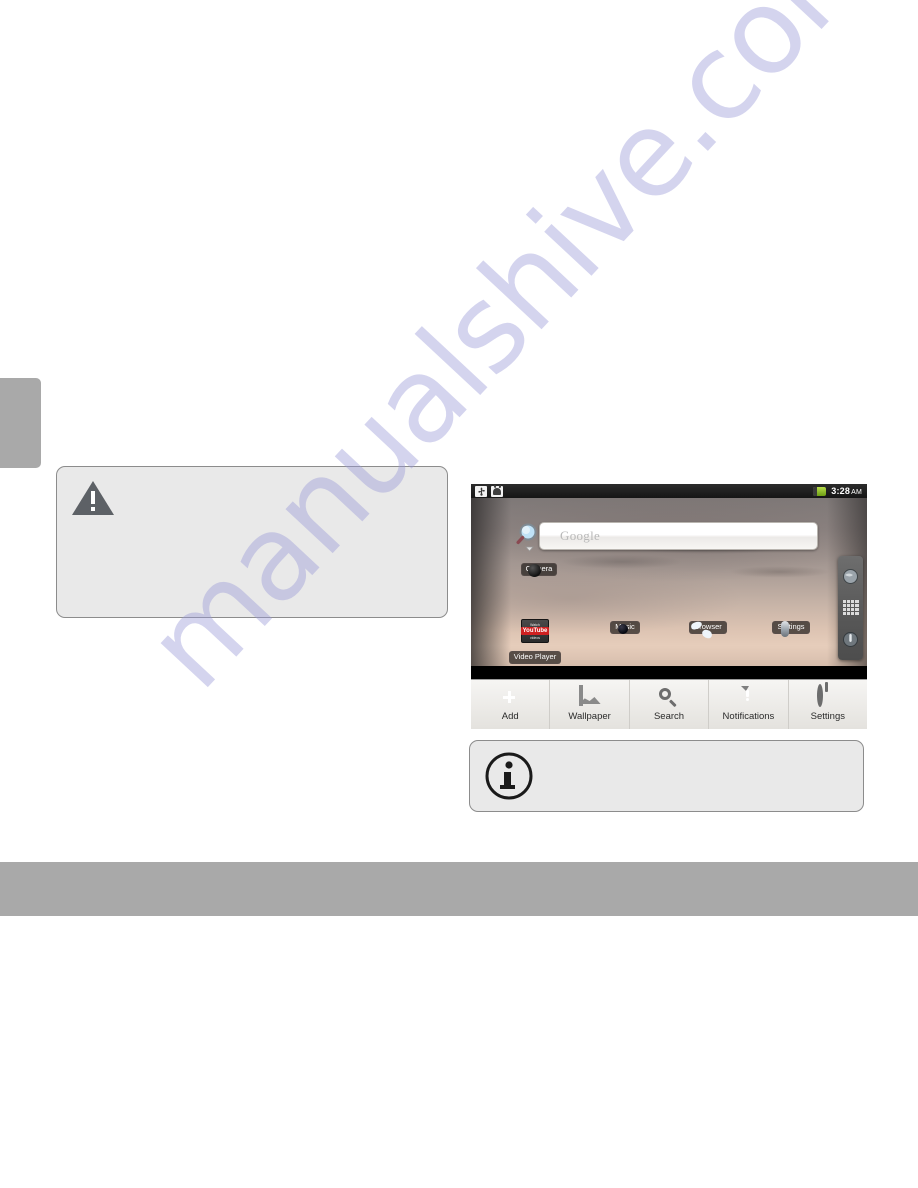 The height and width of the screenshot is (1188, 918). Describe the element at coordinates (625, 625) in the screenshot. I see `home-icon-music: Music` at that location.